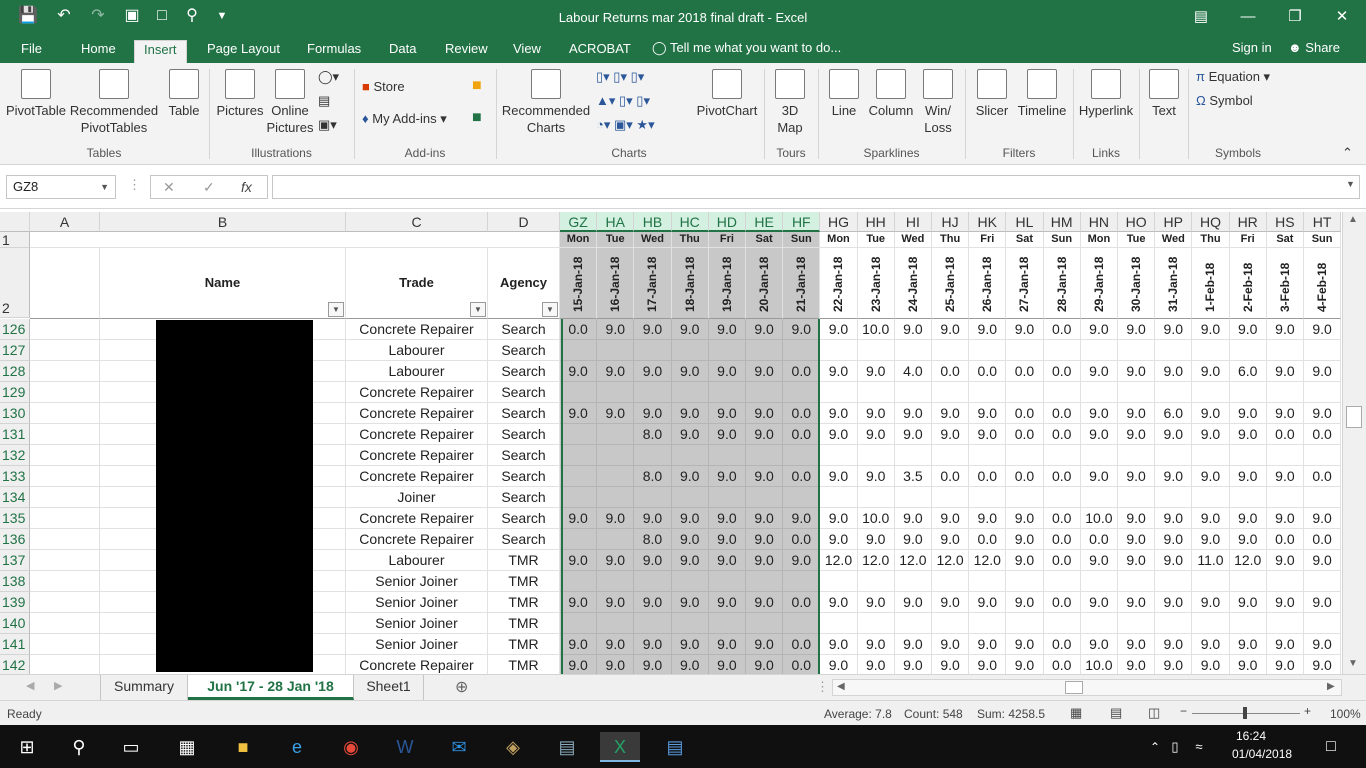 This screenshot has width=1366, height=768. I want to click on sheet-tab-summary: Summary, so click(144, 687).